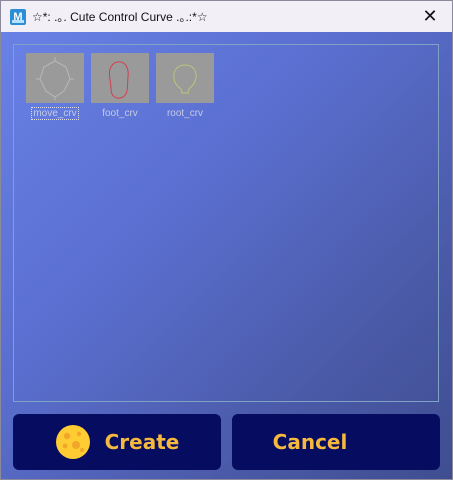 This screenshot has width=453, height=480. I want to click on close-icon: ✕, so click(430, 16).